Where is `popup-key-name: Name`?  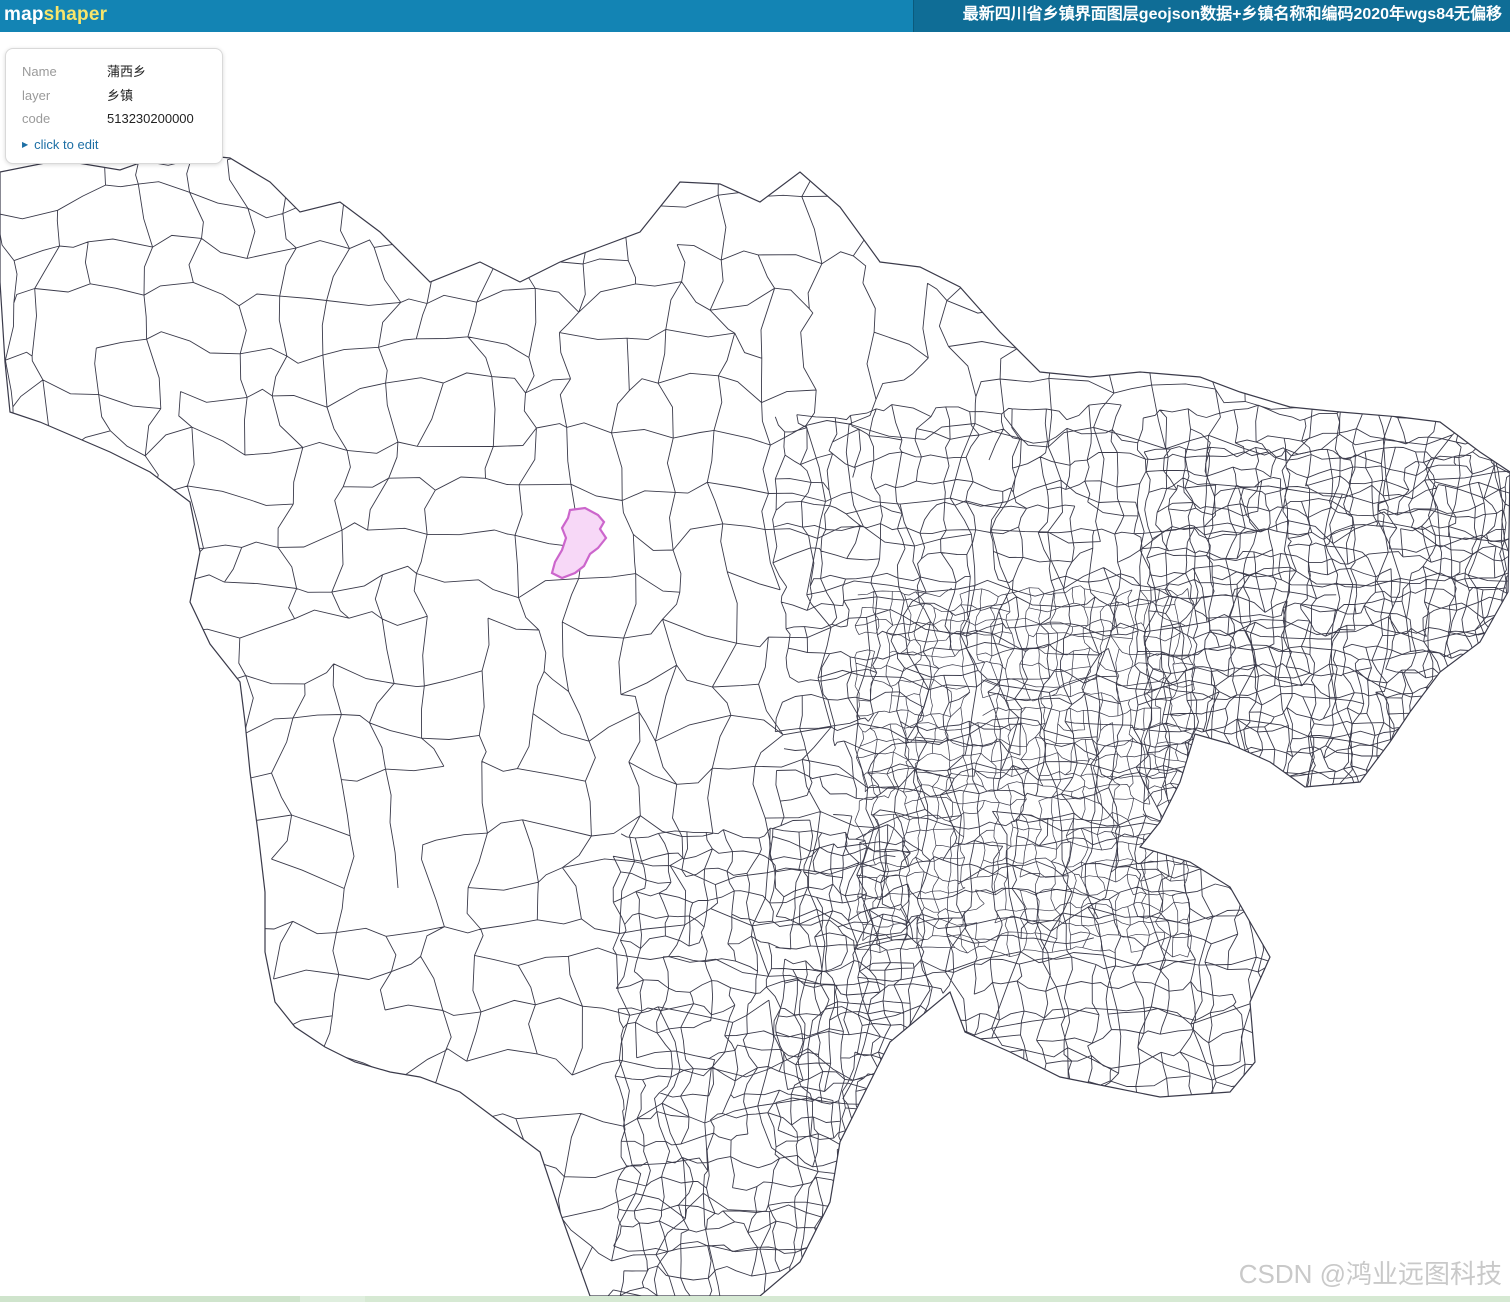 popup-key-name: Name is located at coordinates (39, 71).